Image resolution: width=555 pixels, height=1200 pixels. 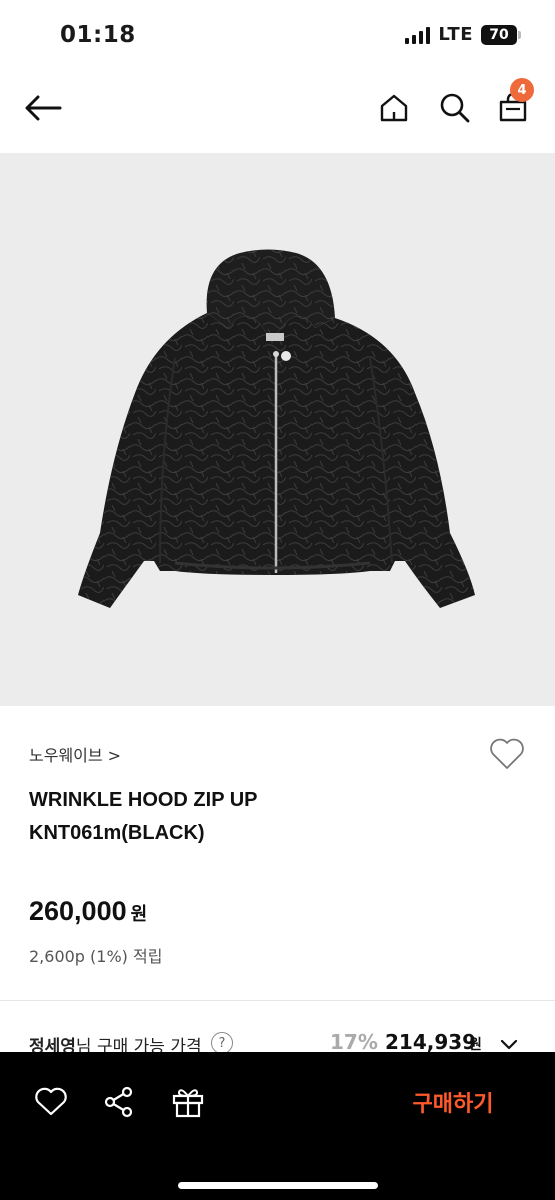 I want to click on heart-icon, so click(x=51, y=1101).